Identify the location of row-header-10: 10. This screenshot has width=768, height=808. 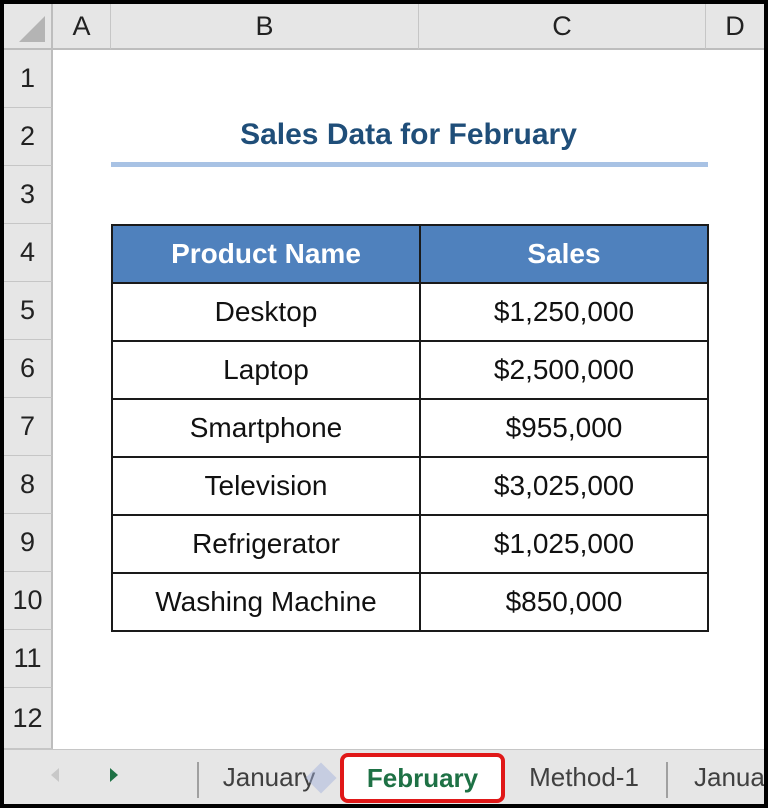
(28, 601).